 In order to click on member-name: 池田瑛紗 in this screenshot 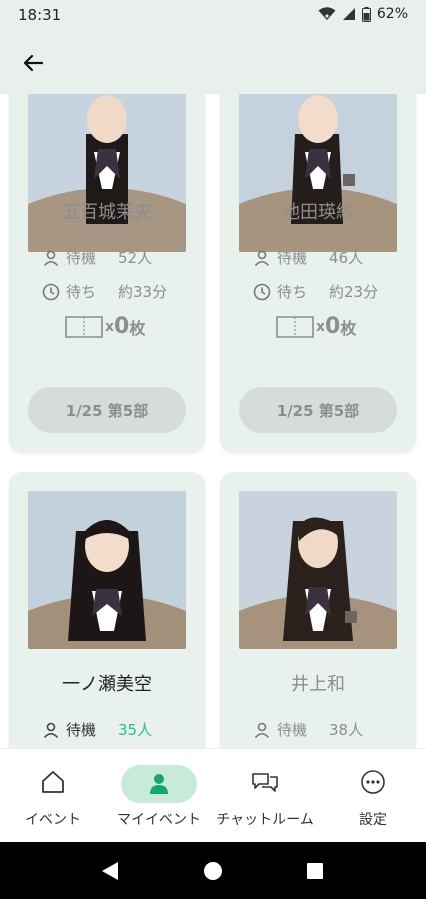, I will do `click(318, 212)`.